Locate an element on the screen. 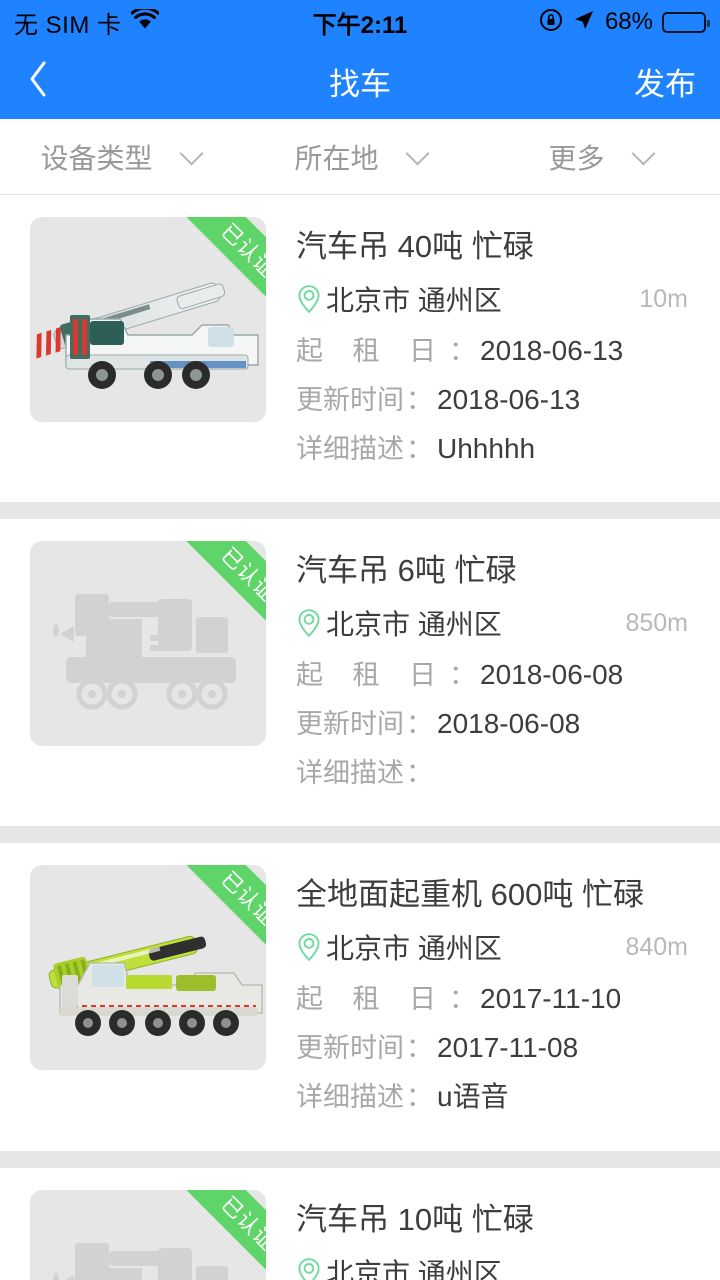 The image size is (720, 1280). status-bar-left: 无 SIM 卡 is located at coordinates (87, 22).